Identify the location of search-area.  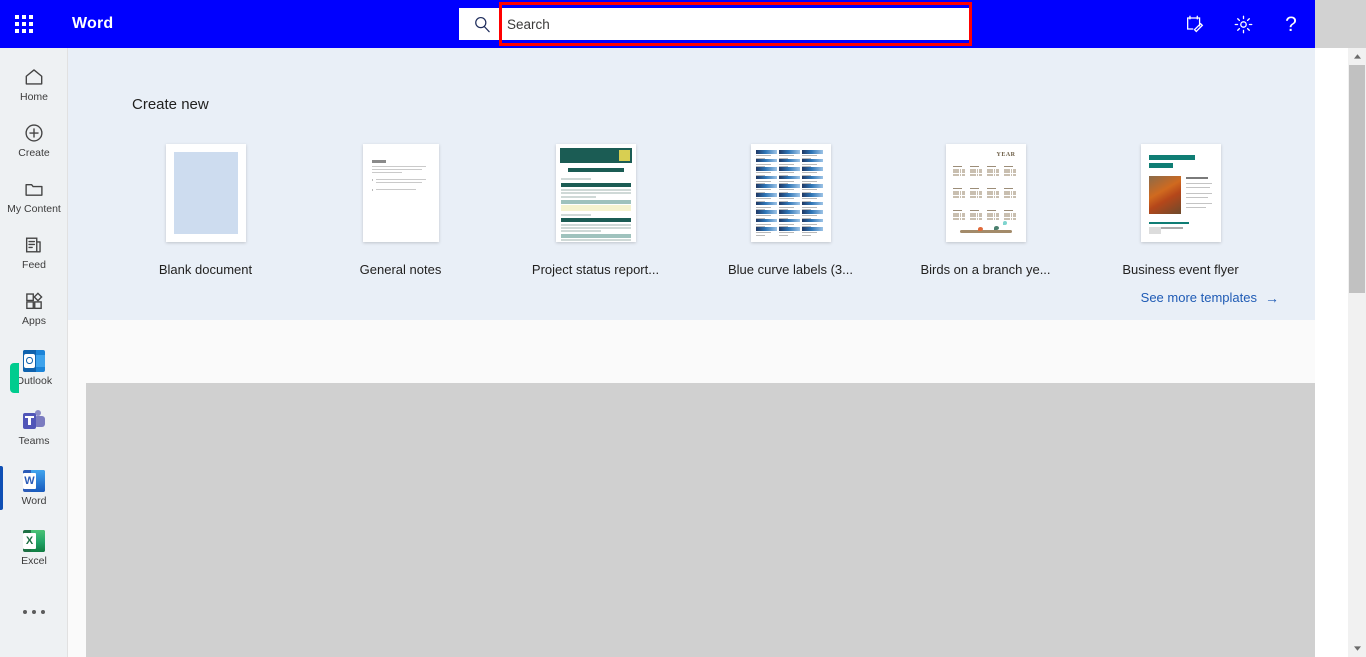
(715, 24).